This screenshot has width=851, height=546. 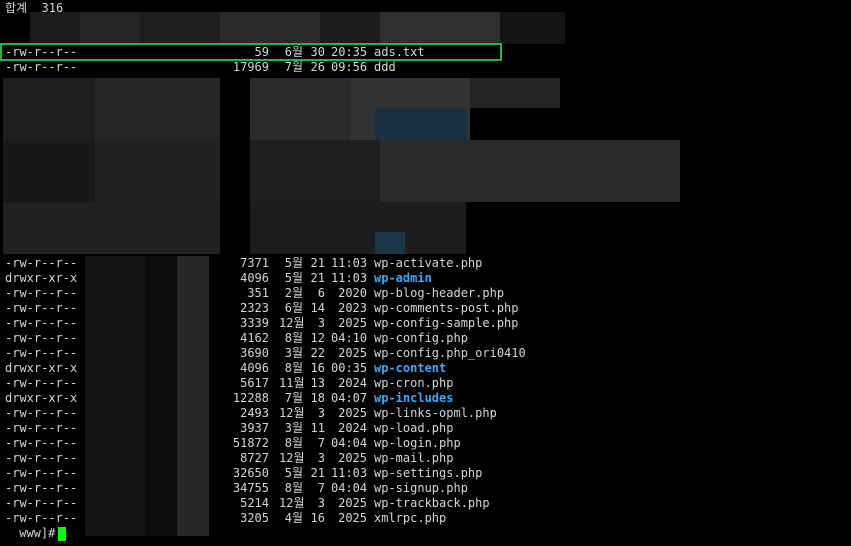 What do you see at coordinates (317, 383) in the screenshot?
I see `day-cell: 13` at bounding box center [317, 383].